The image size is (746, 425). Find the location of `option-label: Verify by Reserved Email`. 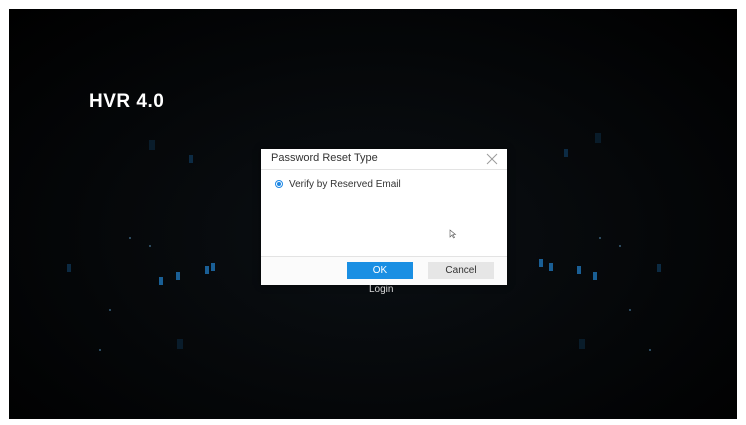

option-label: Verify by Reserved Email is located at coordinates (345, 184).